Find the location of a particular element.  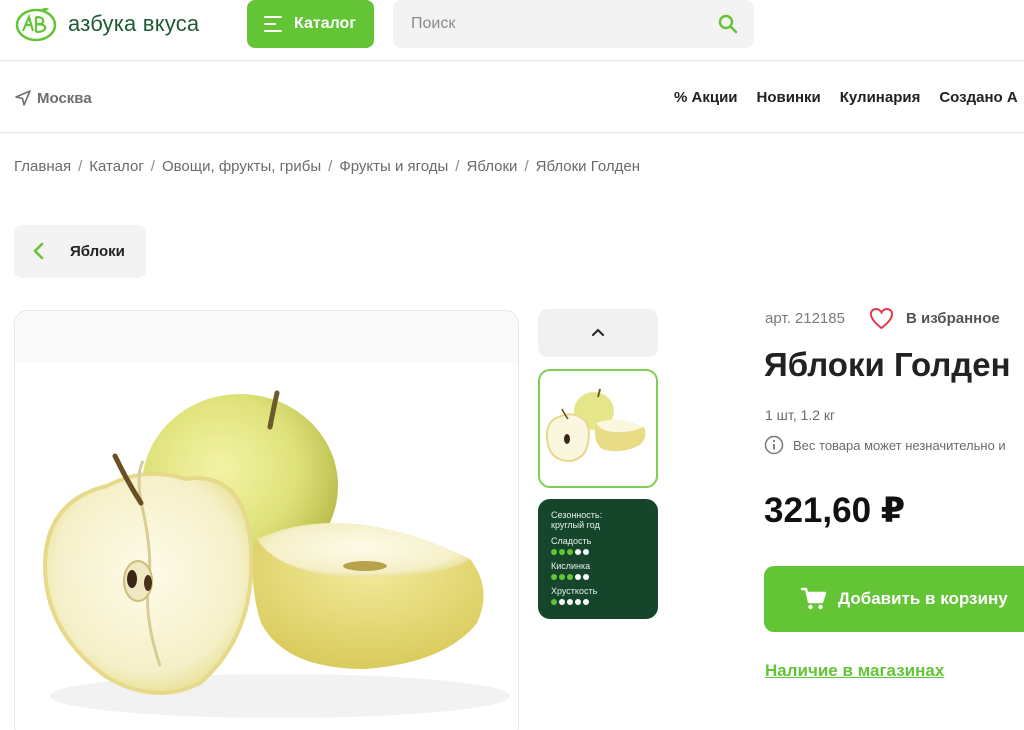

city-selector: Москва is located at coordinates (53, 98).